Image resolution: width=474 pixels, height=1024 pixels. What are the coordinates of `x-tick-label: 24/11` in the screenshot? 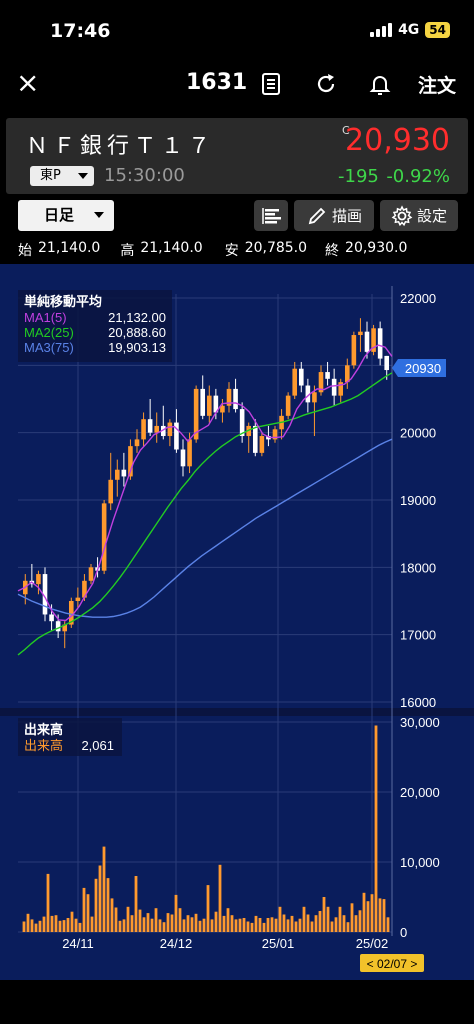 It's located at (78, 943).